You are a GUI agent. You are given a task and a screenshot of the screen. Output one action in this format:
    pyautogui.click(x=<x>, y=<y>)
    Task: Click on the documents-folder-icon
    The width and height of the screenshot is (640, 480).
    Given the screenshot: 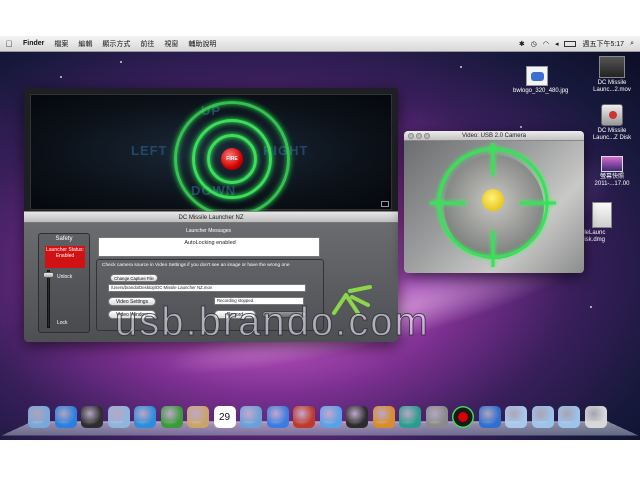 What is the action you would take?
    pyautogui.click(x=542, y=417)
    